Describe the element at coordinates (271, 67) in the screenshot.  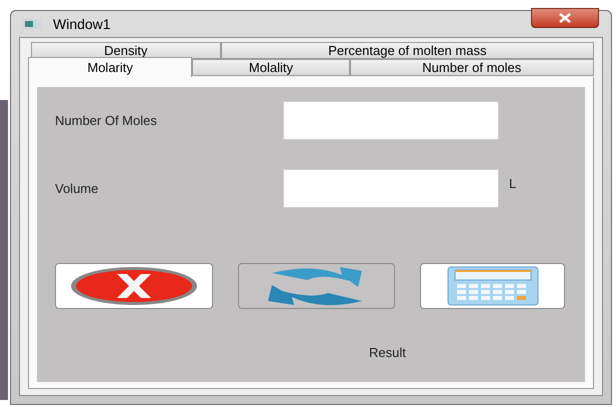
I see `tab: Molality` at that location.